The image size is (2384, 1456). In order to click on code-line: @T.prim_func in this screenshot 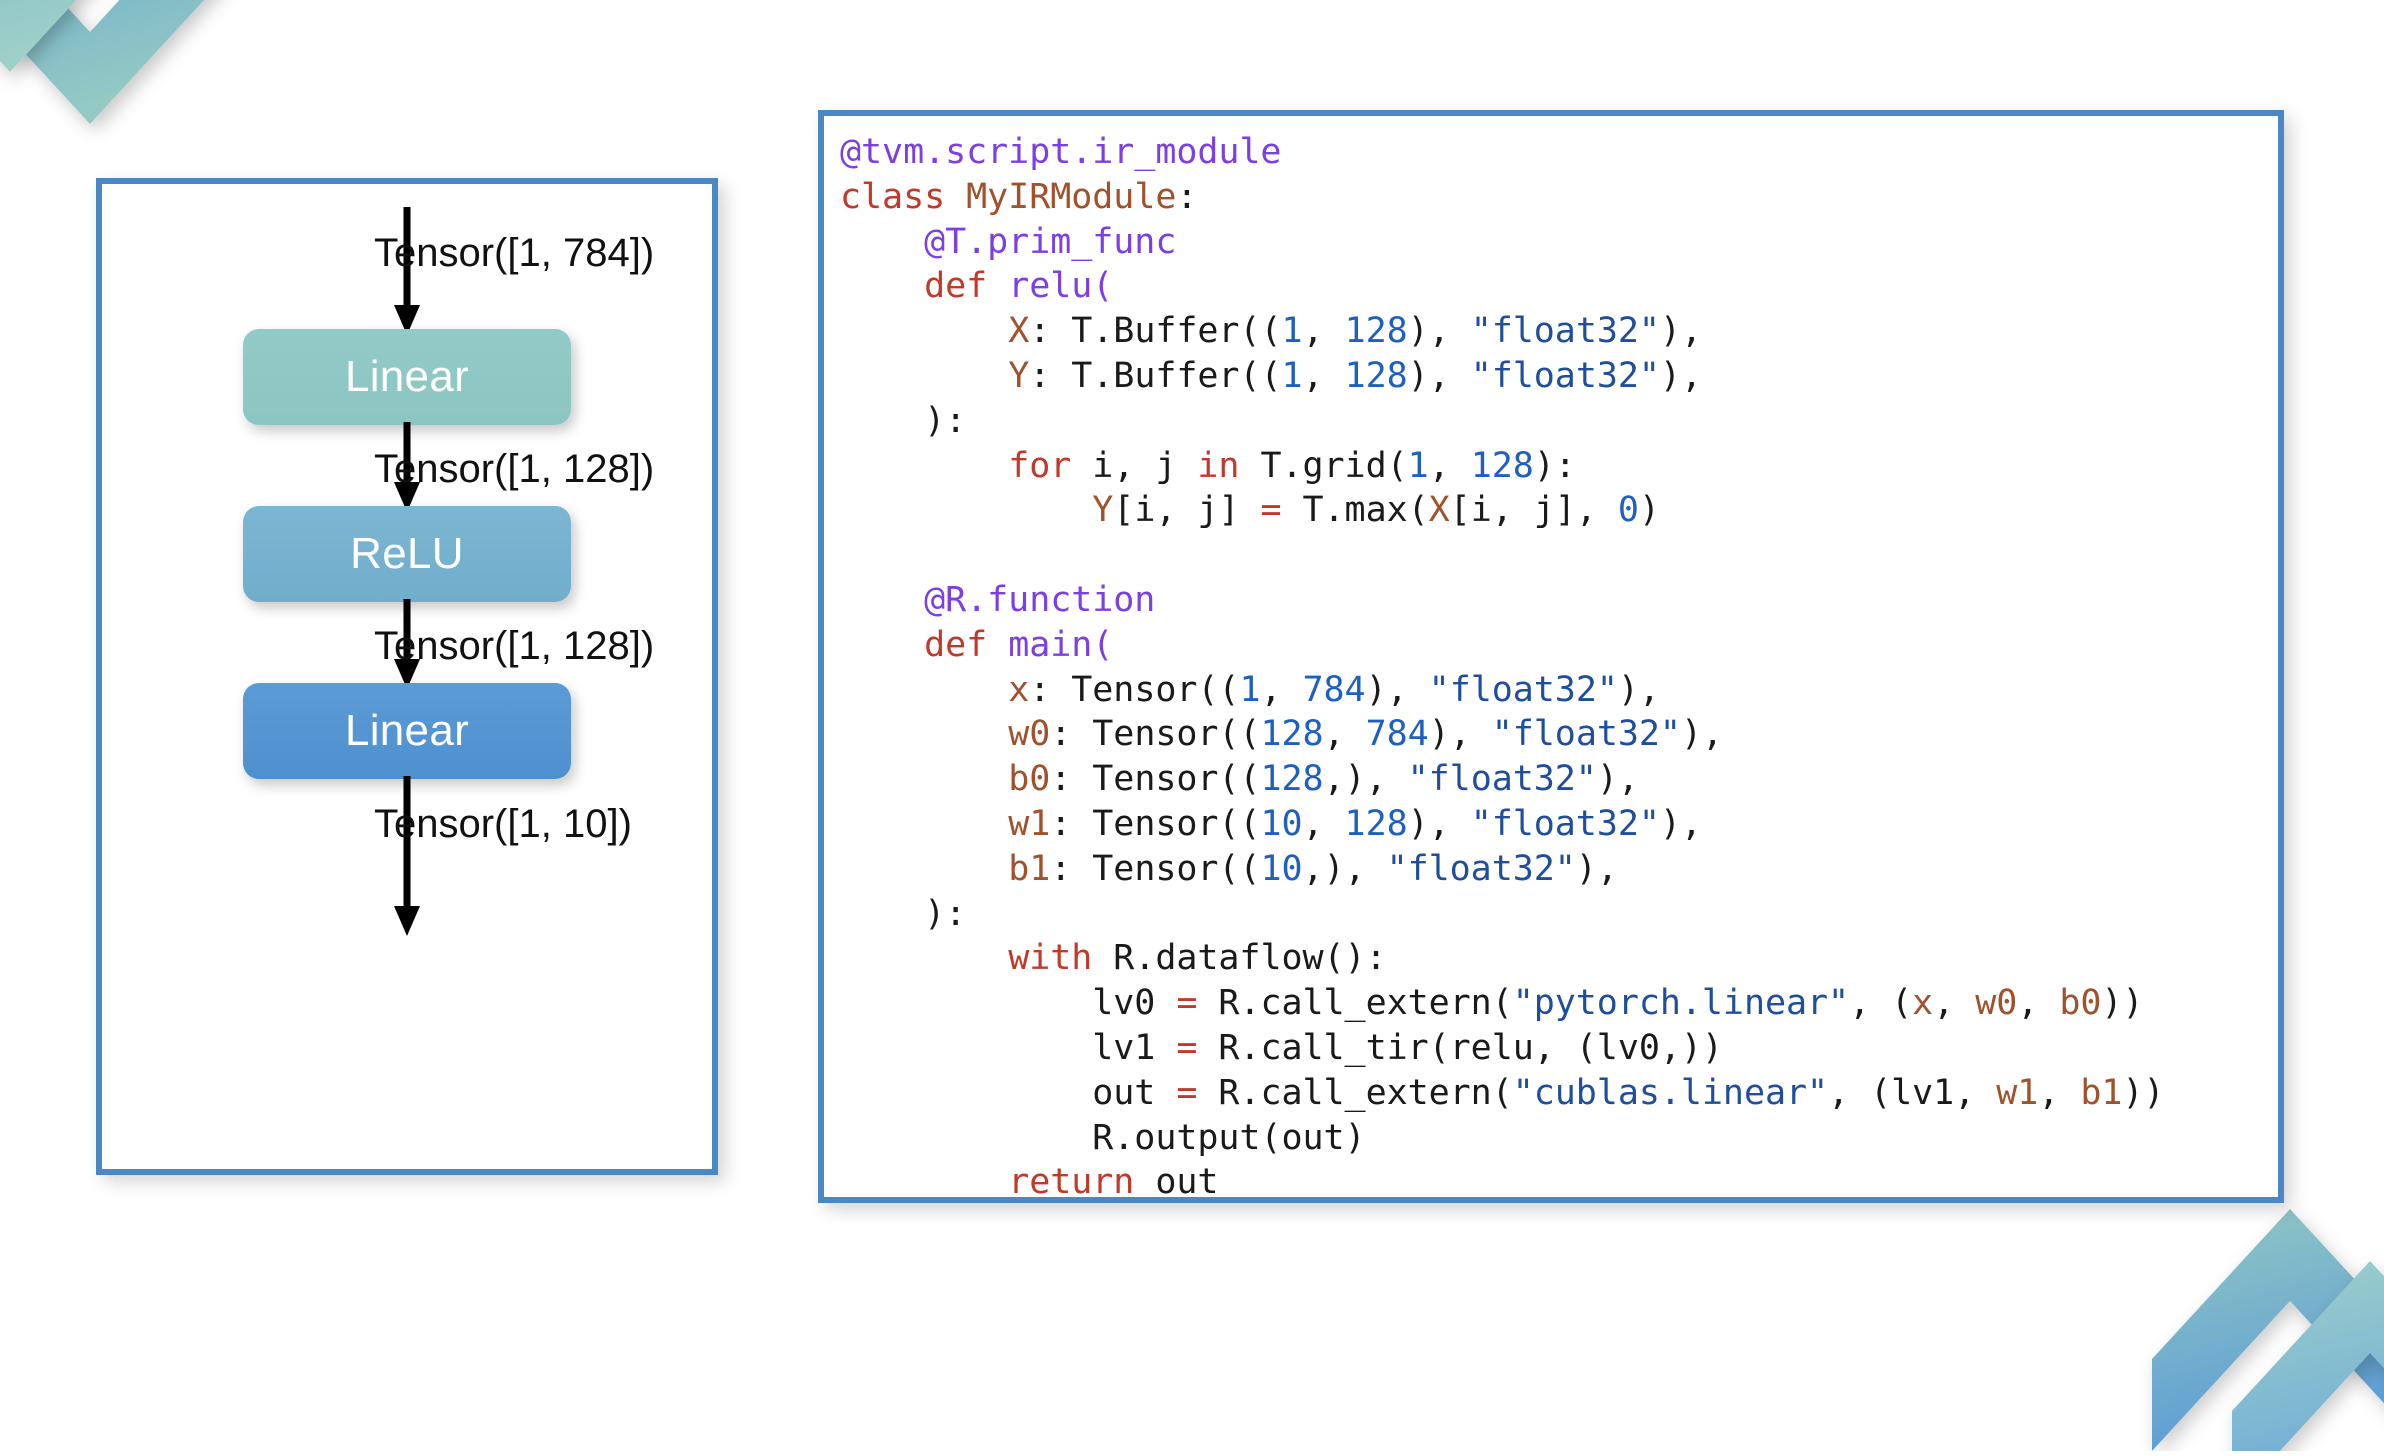, I will do `click(1008, 242)`.